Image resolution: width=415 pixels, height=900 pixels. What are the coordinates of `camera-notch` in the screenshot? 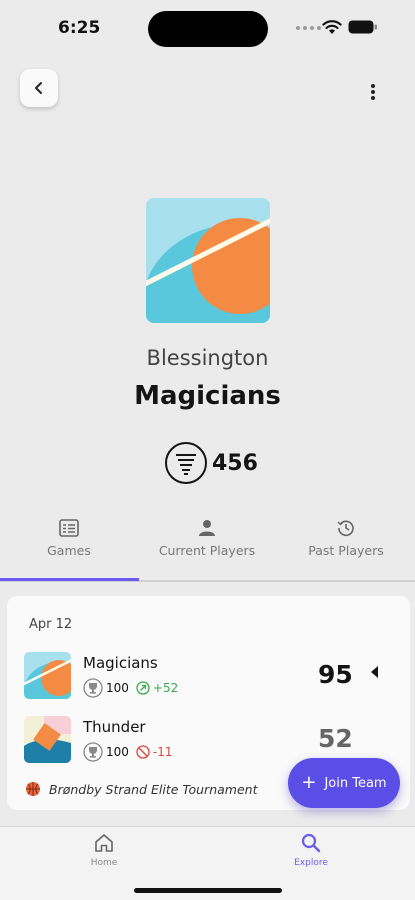 It's located at (208, 29).